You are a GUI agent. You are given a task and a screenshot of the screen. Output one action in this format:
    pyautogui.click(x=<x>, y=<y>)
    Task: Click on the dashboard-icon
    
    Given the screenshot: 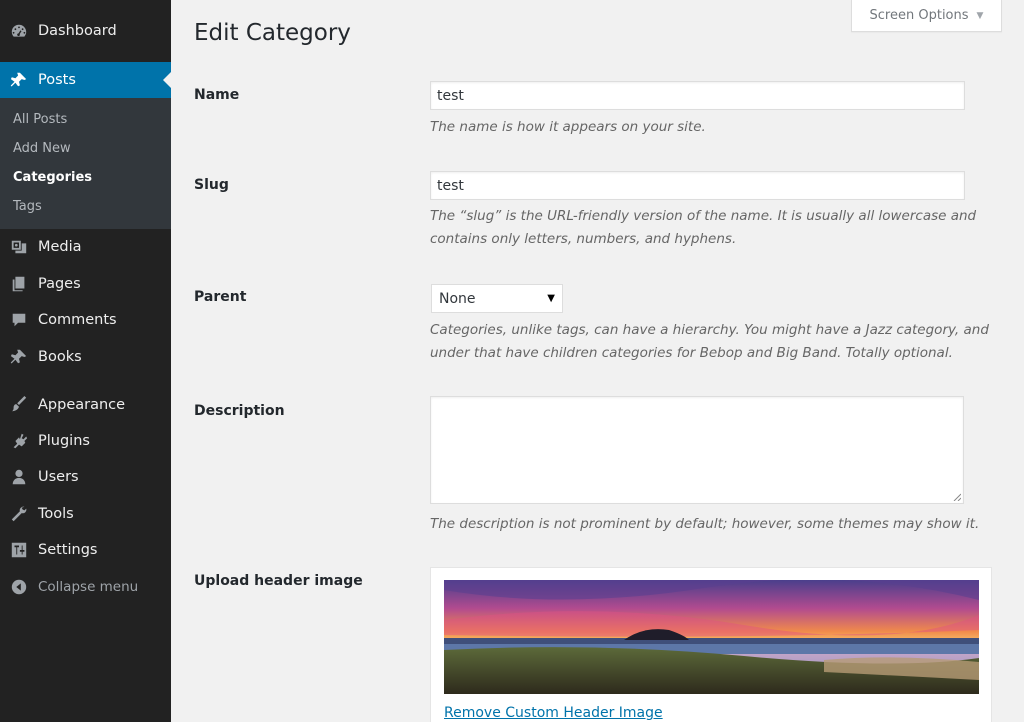 What is the action you would take?
    pyautogui.click(x=19, y=31)
    